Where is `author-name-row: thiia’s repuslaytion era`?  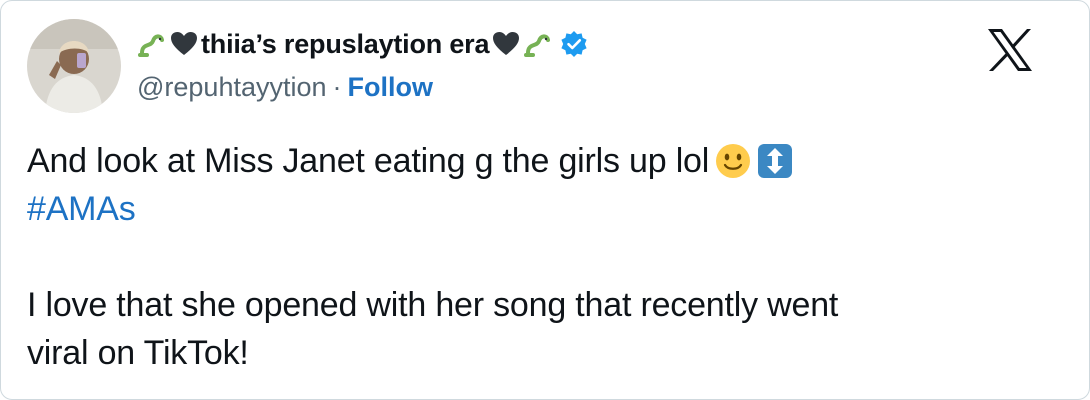
author-name-row: thiia’s repuslaytion era is located at coordinates (363, 44).